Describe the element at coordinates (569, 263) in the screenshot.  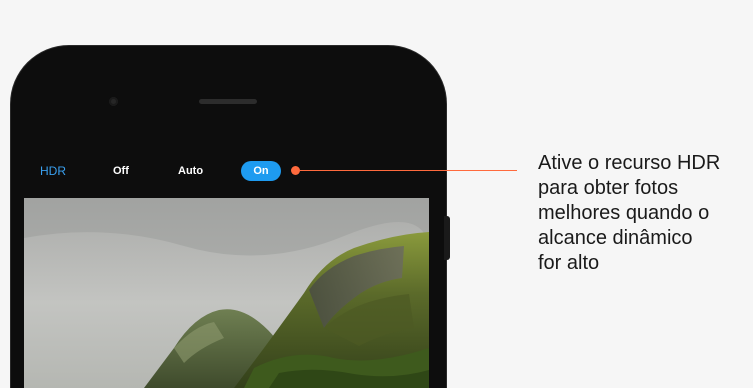
I see `callout-line-5: for alto` at that location.